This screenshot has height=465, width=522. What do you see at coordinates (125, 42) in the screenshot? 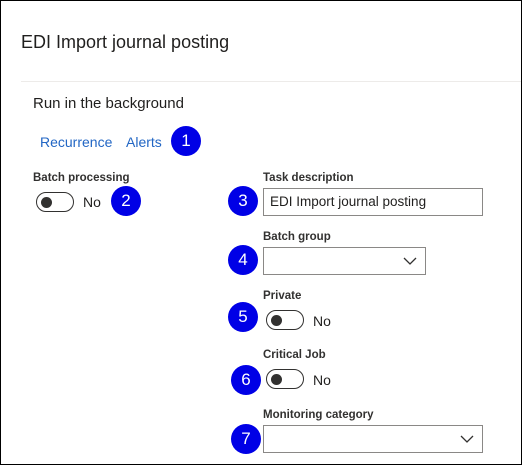
I see `dialog-title: EDI Import journal posting` at bounding box center [125, 42].